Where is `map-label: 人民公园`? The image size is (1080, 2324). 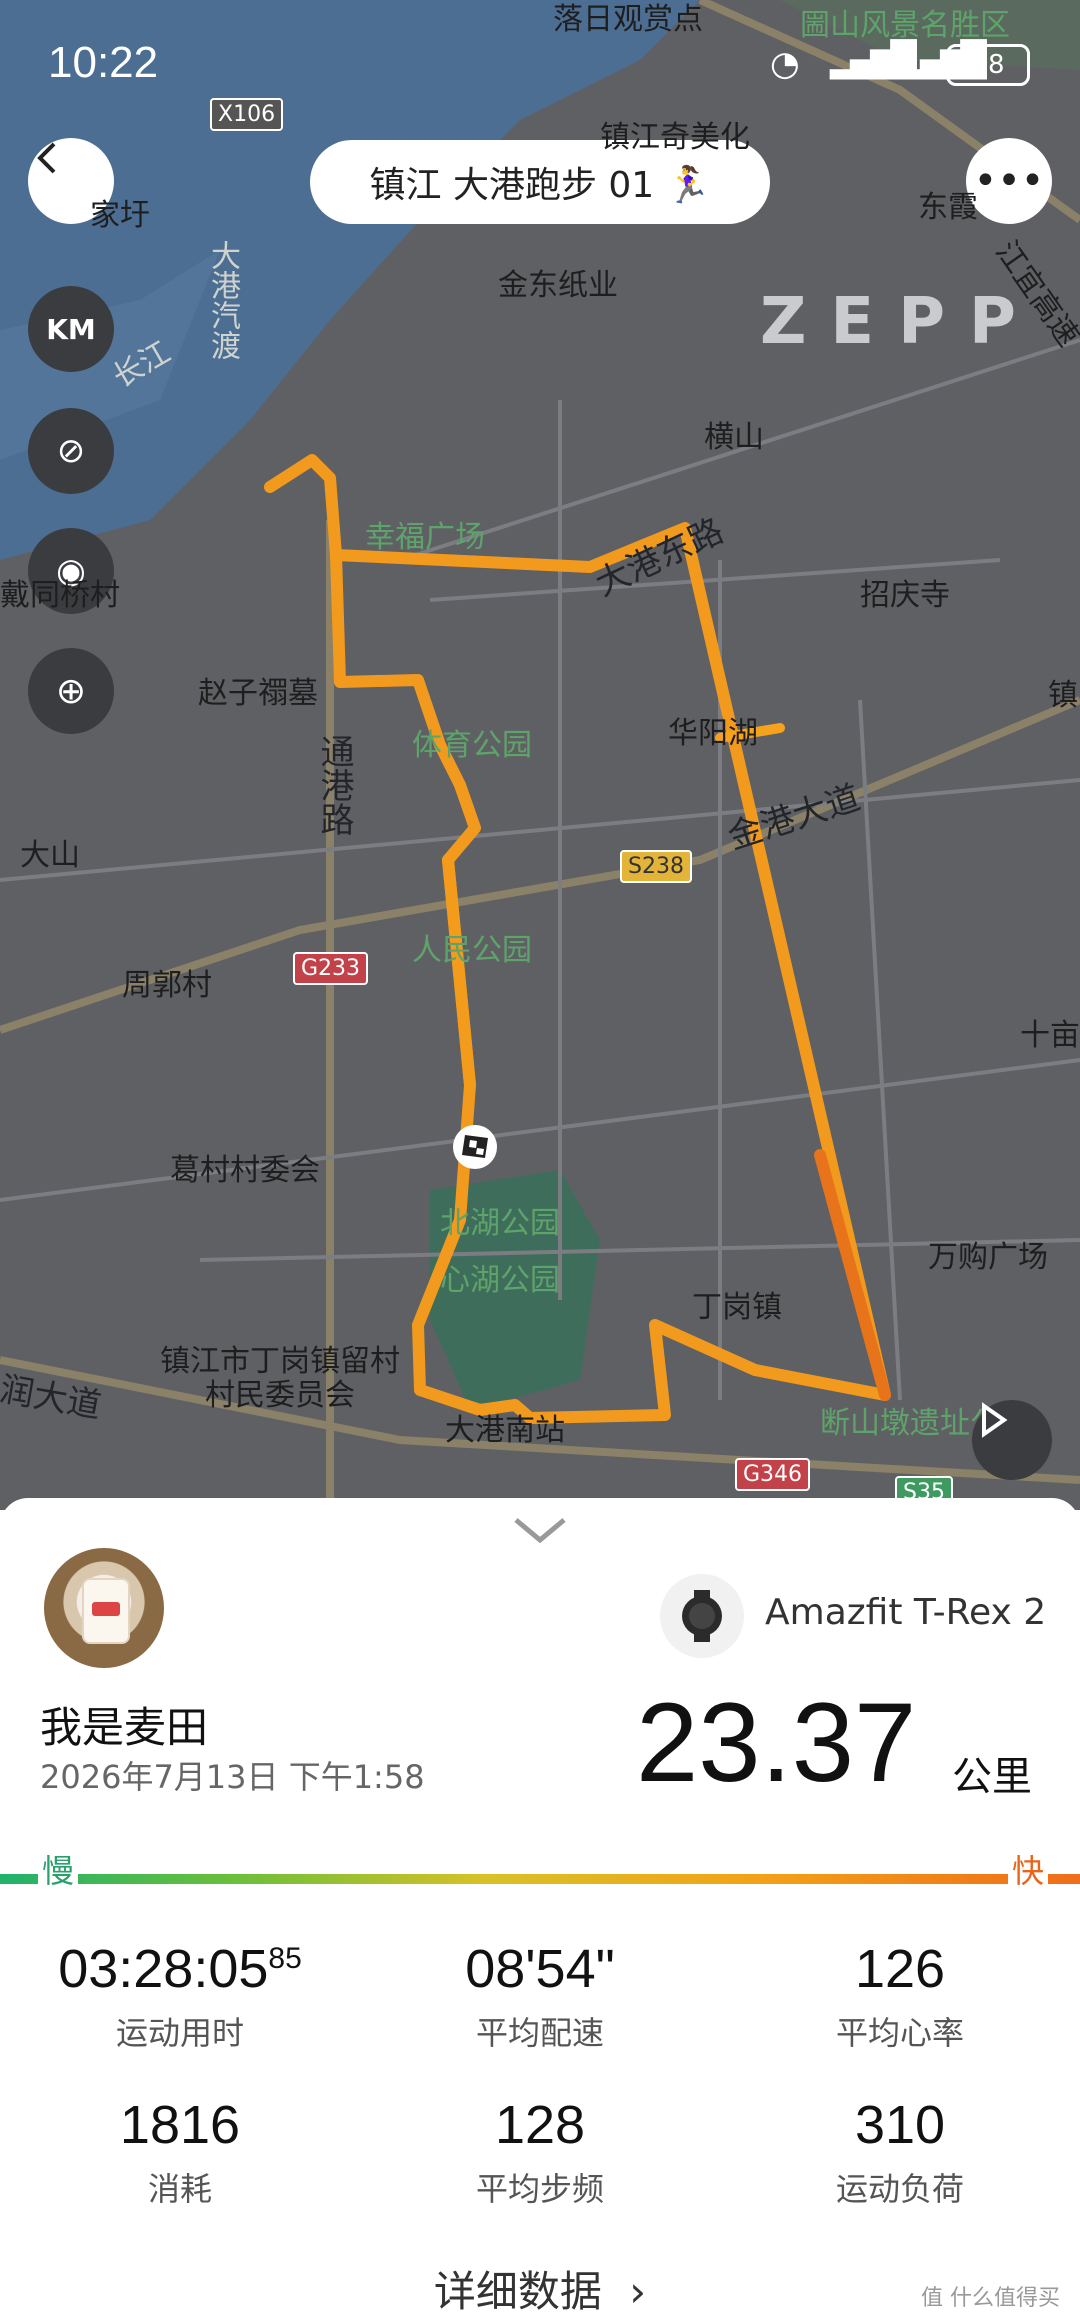 map-label: 人民公园 is located at coordinates (472, 950).